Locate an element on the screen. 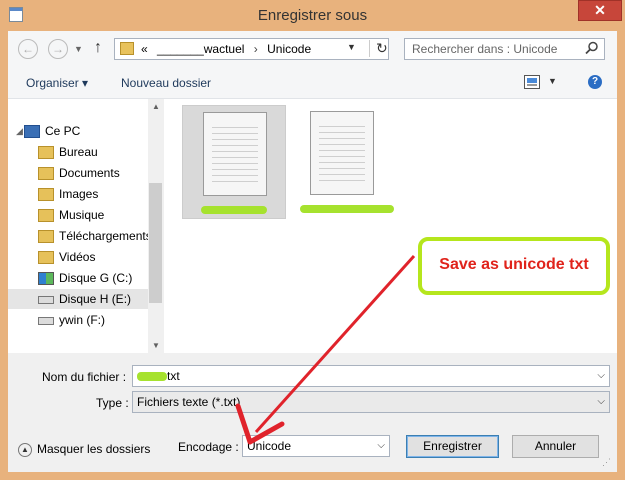  organise-button: Organiser ▾ is located at coordinates (57, 83).